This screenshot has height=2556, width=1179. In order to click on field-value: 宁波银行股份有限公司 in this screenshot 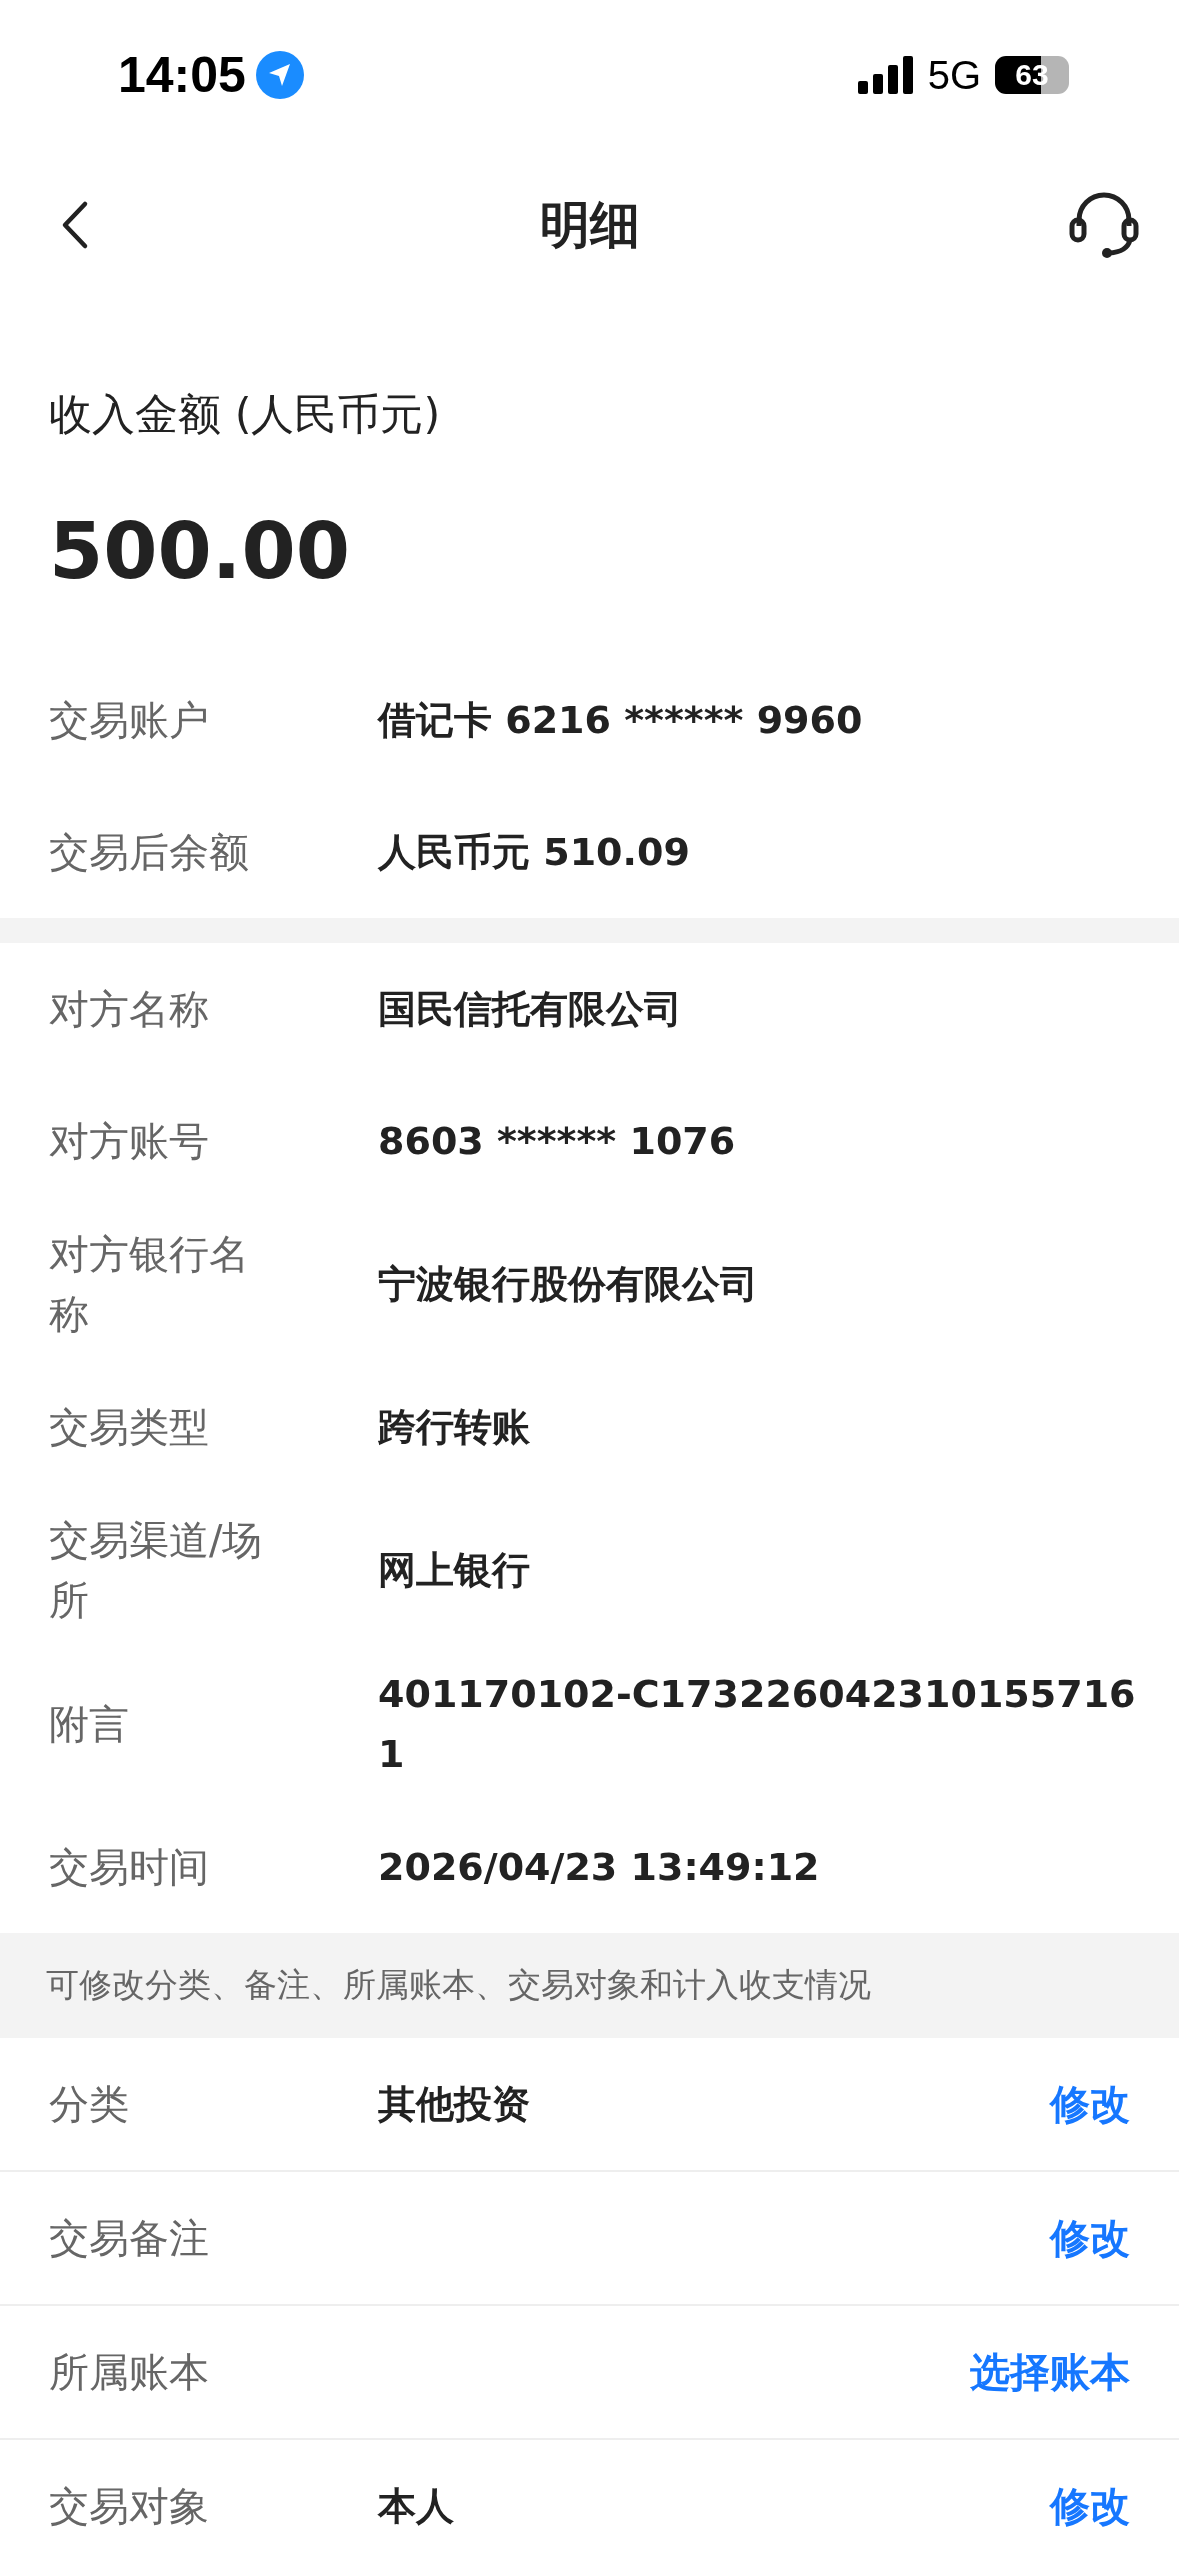, I will do `click(568, 1284)`.